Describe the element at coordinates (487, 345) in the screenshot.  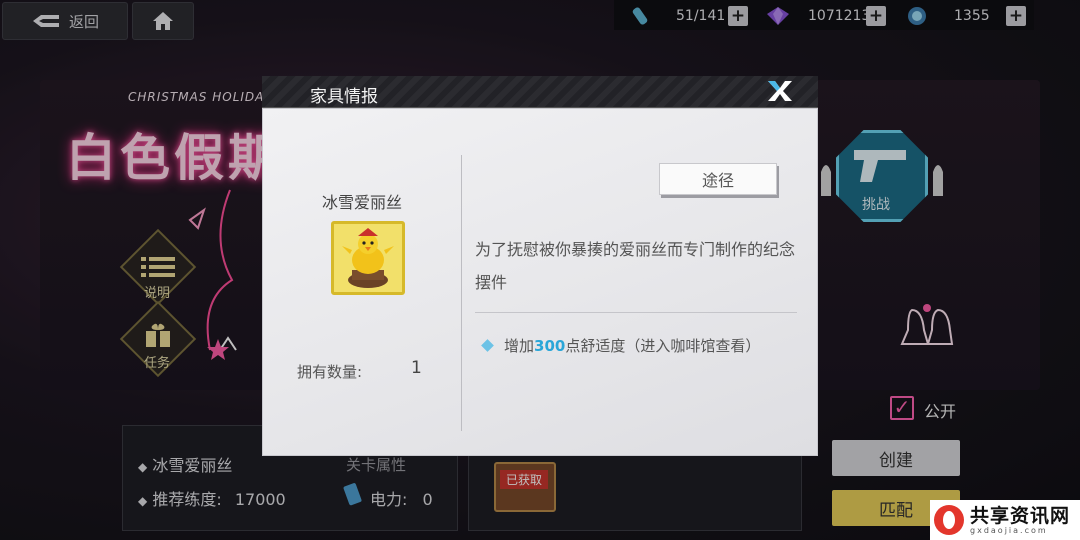
I see `diamond-bullet-icon` at that location.